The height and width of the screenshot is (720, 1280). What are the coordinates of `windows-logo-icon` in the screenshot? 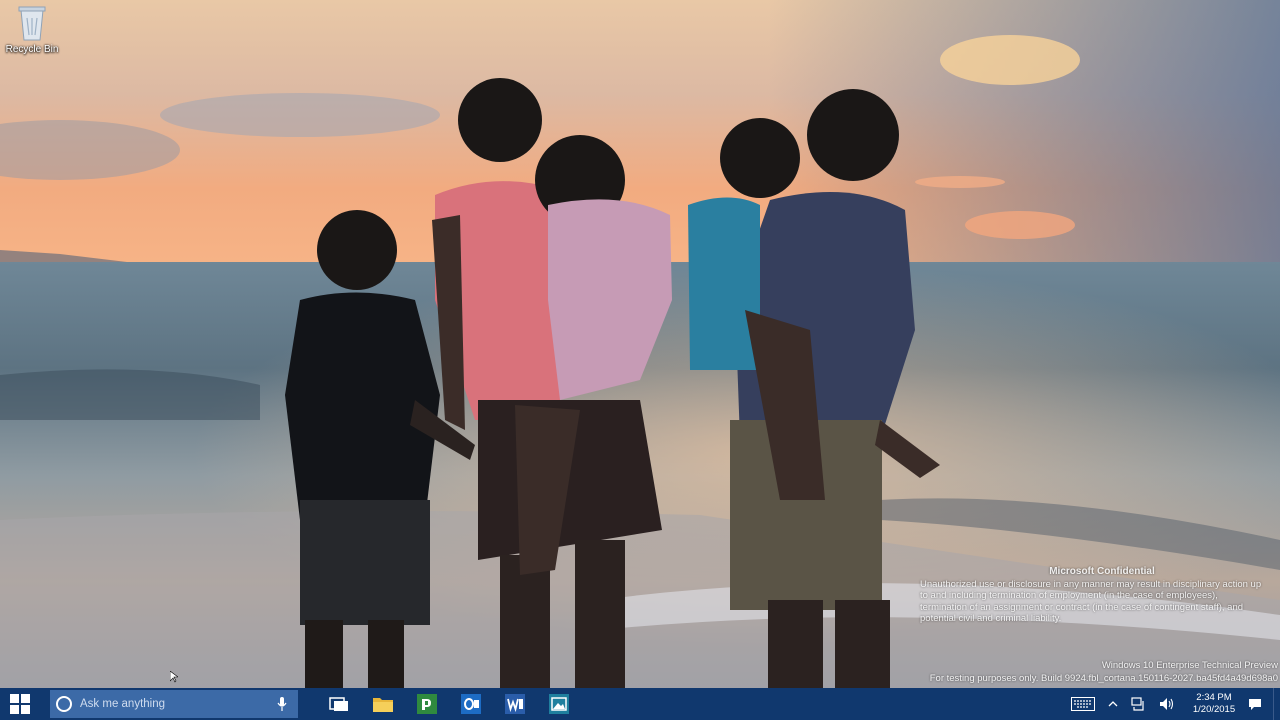 It's located at (20, 704).